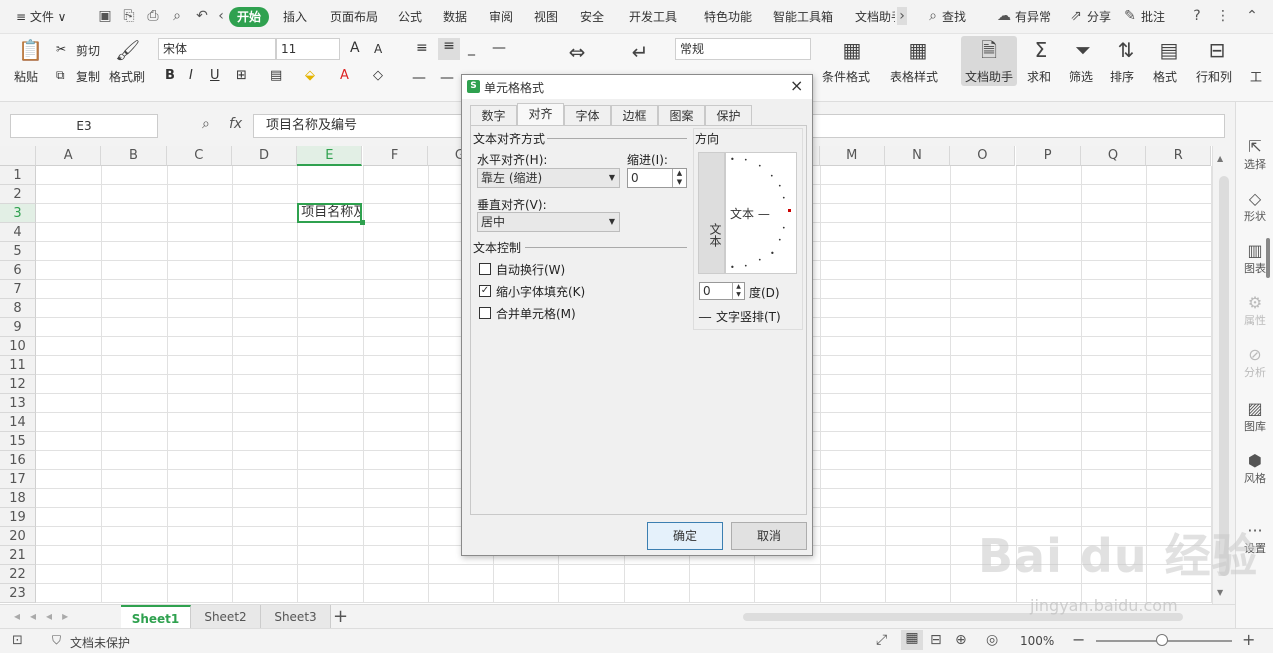 The width and height of the screenshot is (1273, 653). What do you see at coordinates (1081, 76) in the screenshot?
I see `filter-button: 筛选` at bounding box center [1081, 76].